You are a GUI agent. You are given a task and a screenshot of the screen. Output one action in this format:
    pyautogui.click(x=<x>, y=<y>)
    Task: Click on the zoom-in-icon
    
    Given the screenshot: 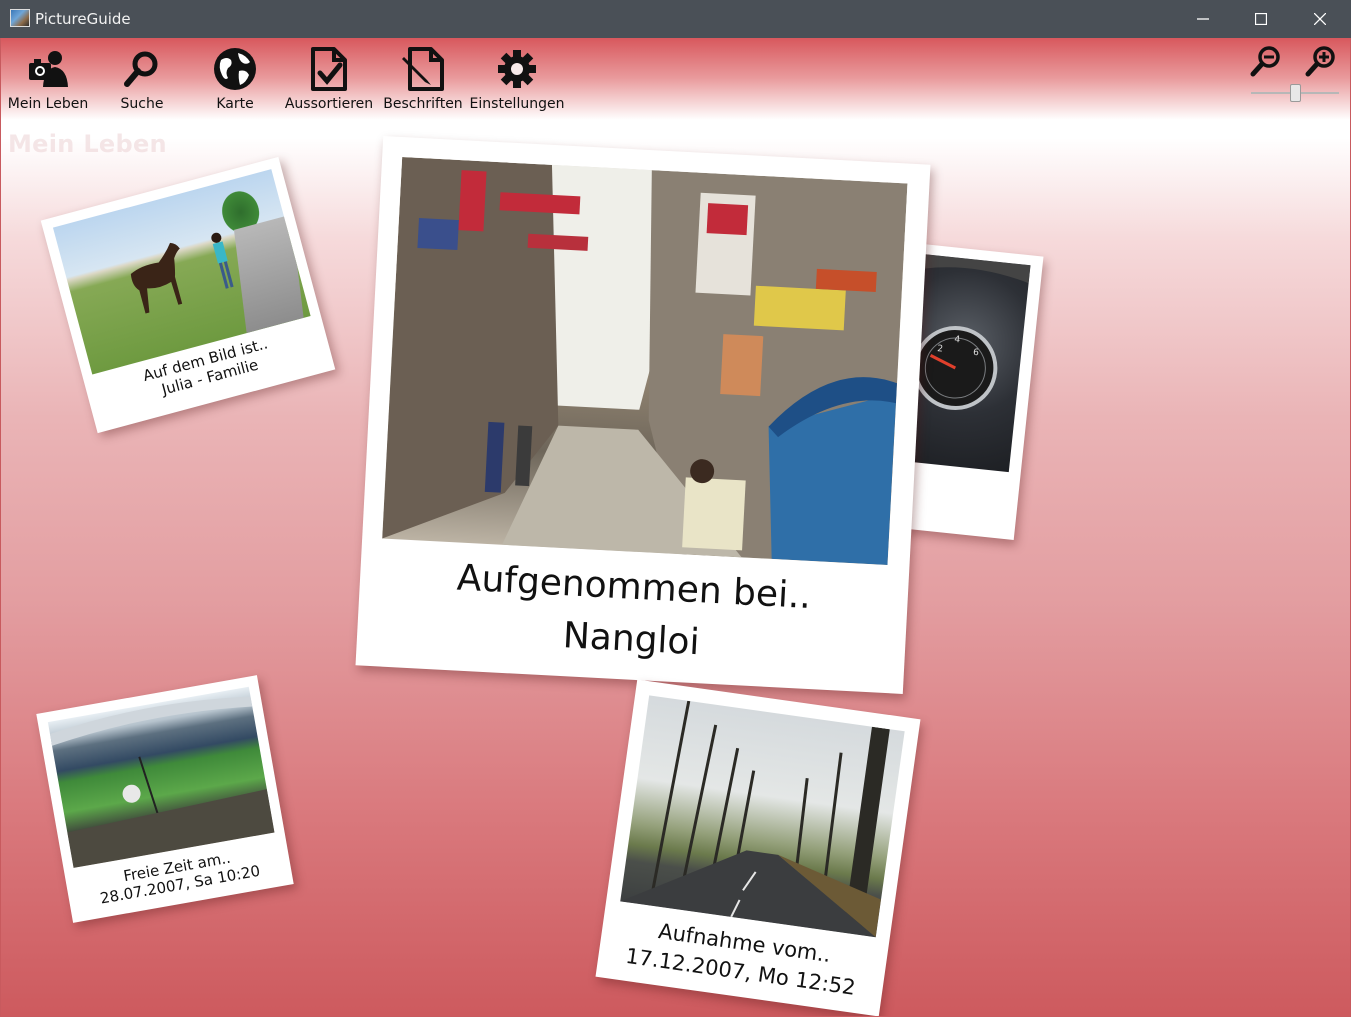 What is the action you would take?
    pyautogui.click(x=1320, y=61)
    